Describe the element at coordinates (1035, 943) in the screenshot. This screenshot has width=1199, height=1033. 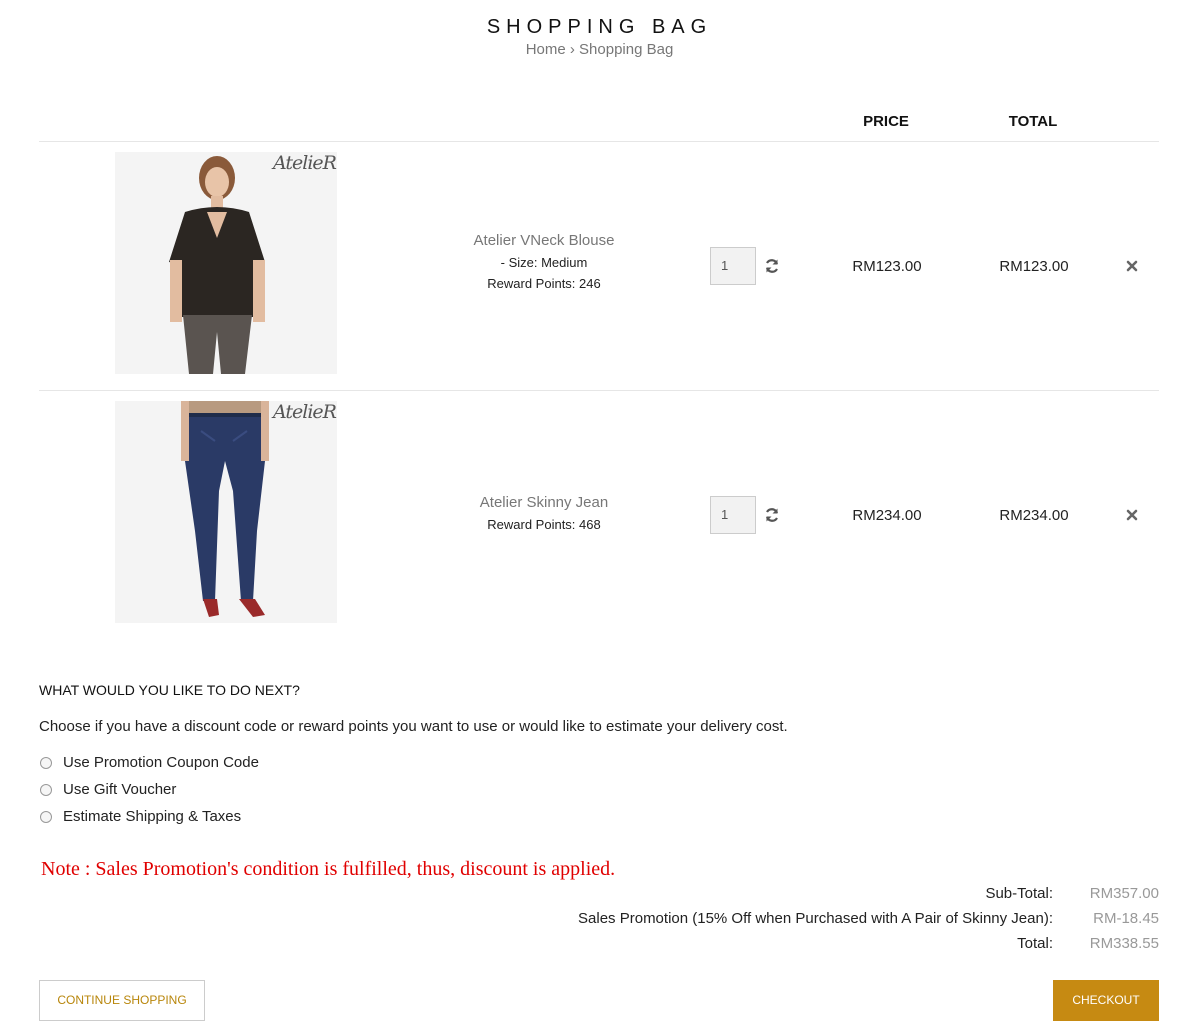
I see `total-label: Total:` at that location.